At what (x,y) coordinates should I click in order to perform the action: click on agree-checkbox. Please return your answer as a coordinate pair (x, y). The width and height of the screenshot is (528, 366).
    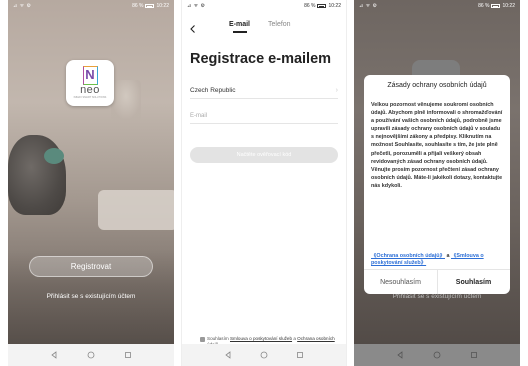
    Looking at the image, I should click on (202, 339).